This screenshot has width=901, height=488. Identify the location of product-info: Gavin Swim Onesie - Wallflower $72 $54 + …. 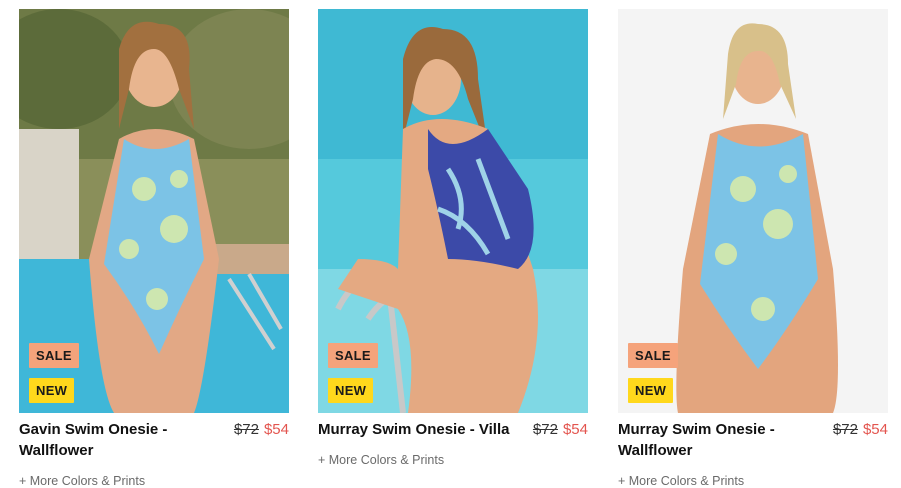
(154, 453).